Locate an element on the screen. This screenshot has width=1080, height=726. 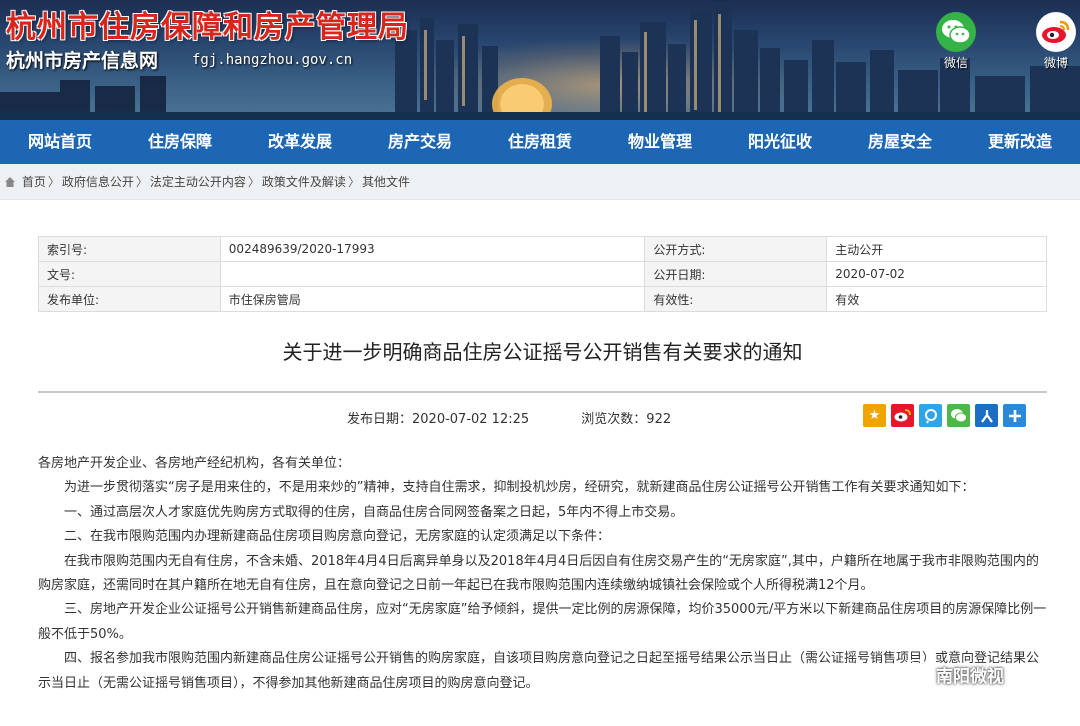
nav-item-building-safety: 房屋安全 is located at coordinates (900, 142).